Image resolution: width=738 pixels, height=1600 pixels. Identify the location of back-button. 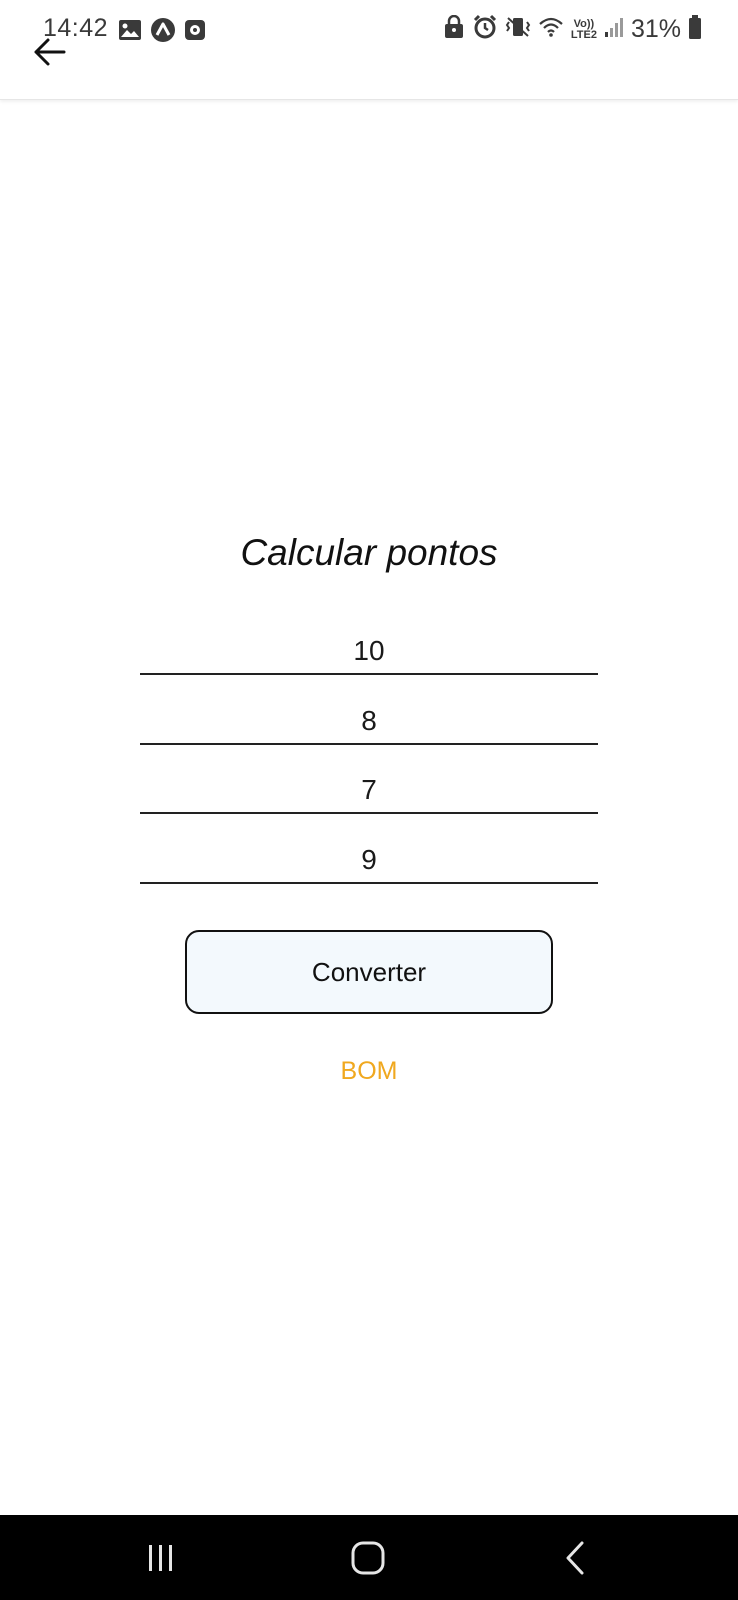
(50, 52).